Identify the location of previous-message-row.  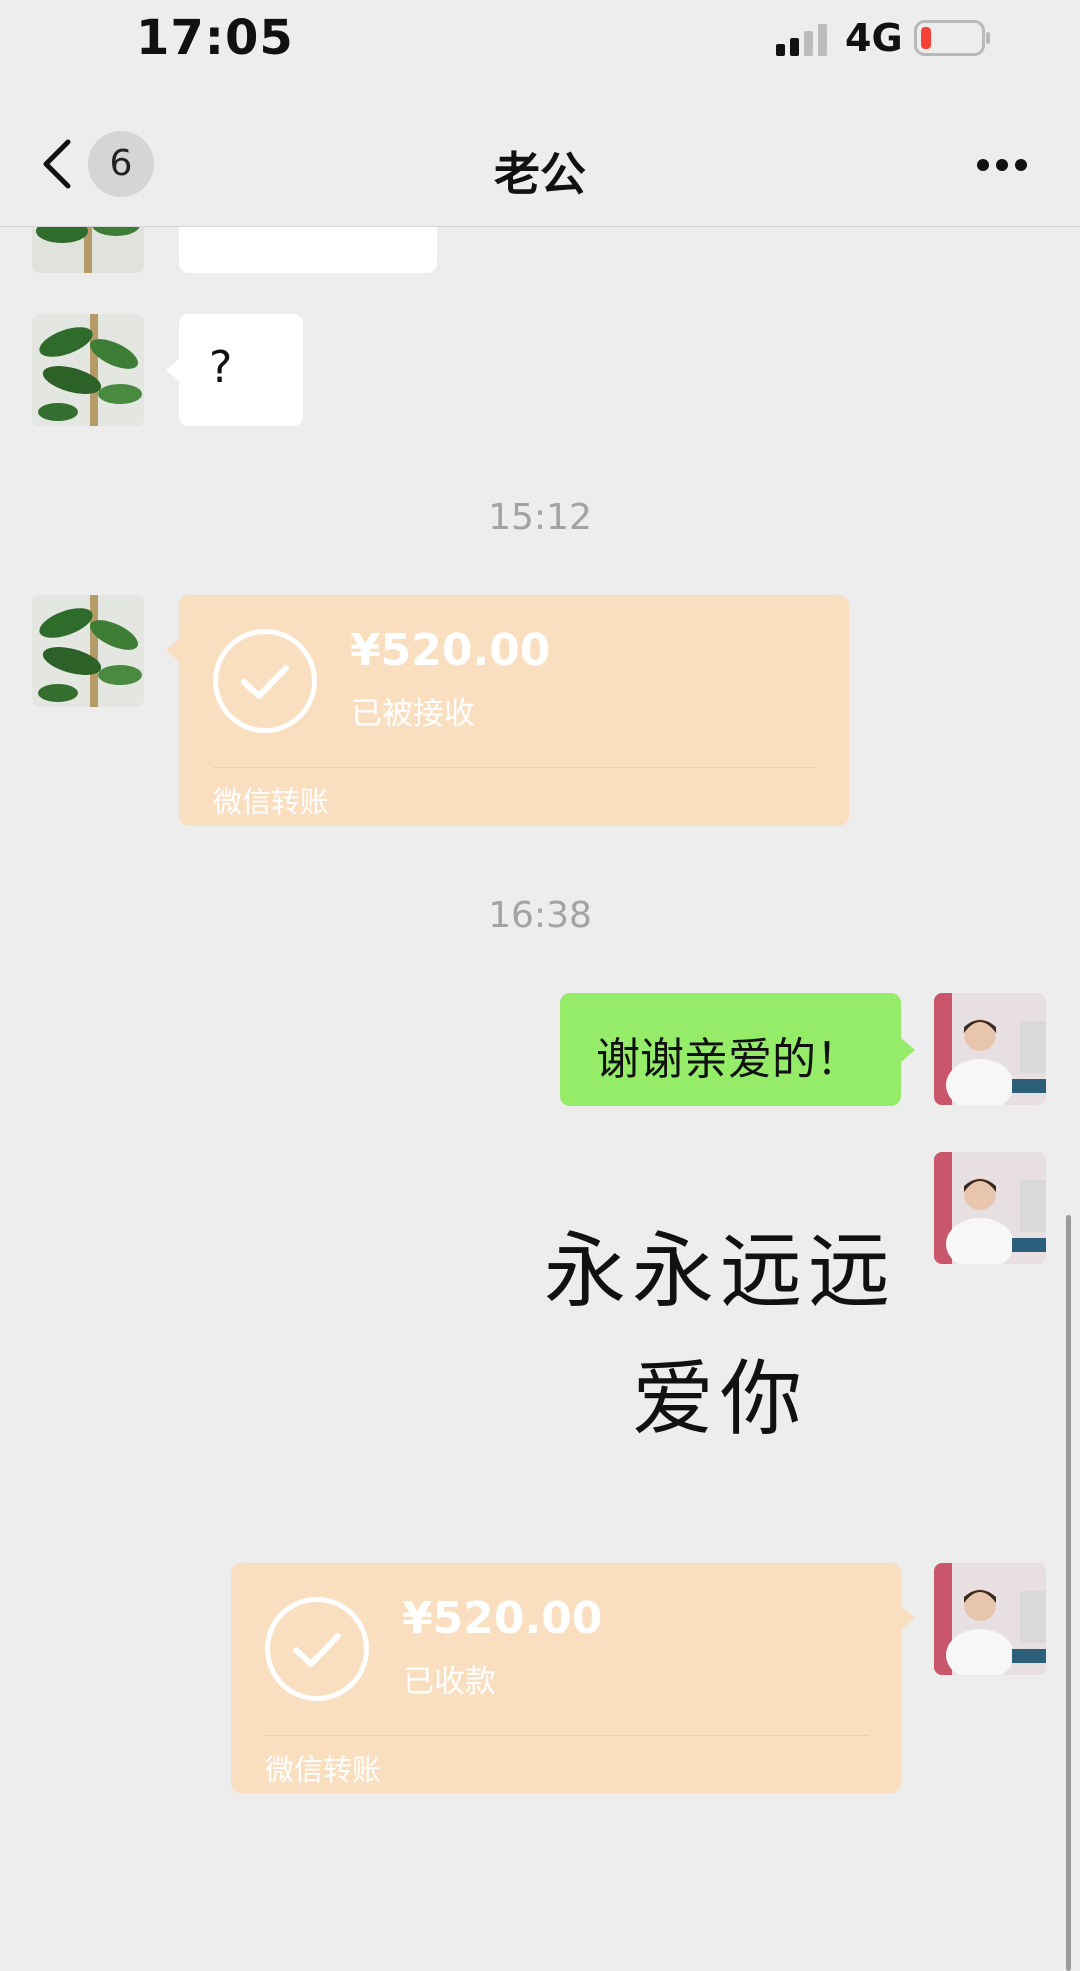
(540, 250).